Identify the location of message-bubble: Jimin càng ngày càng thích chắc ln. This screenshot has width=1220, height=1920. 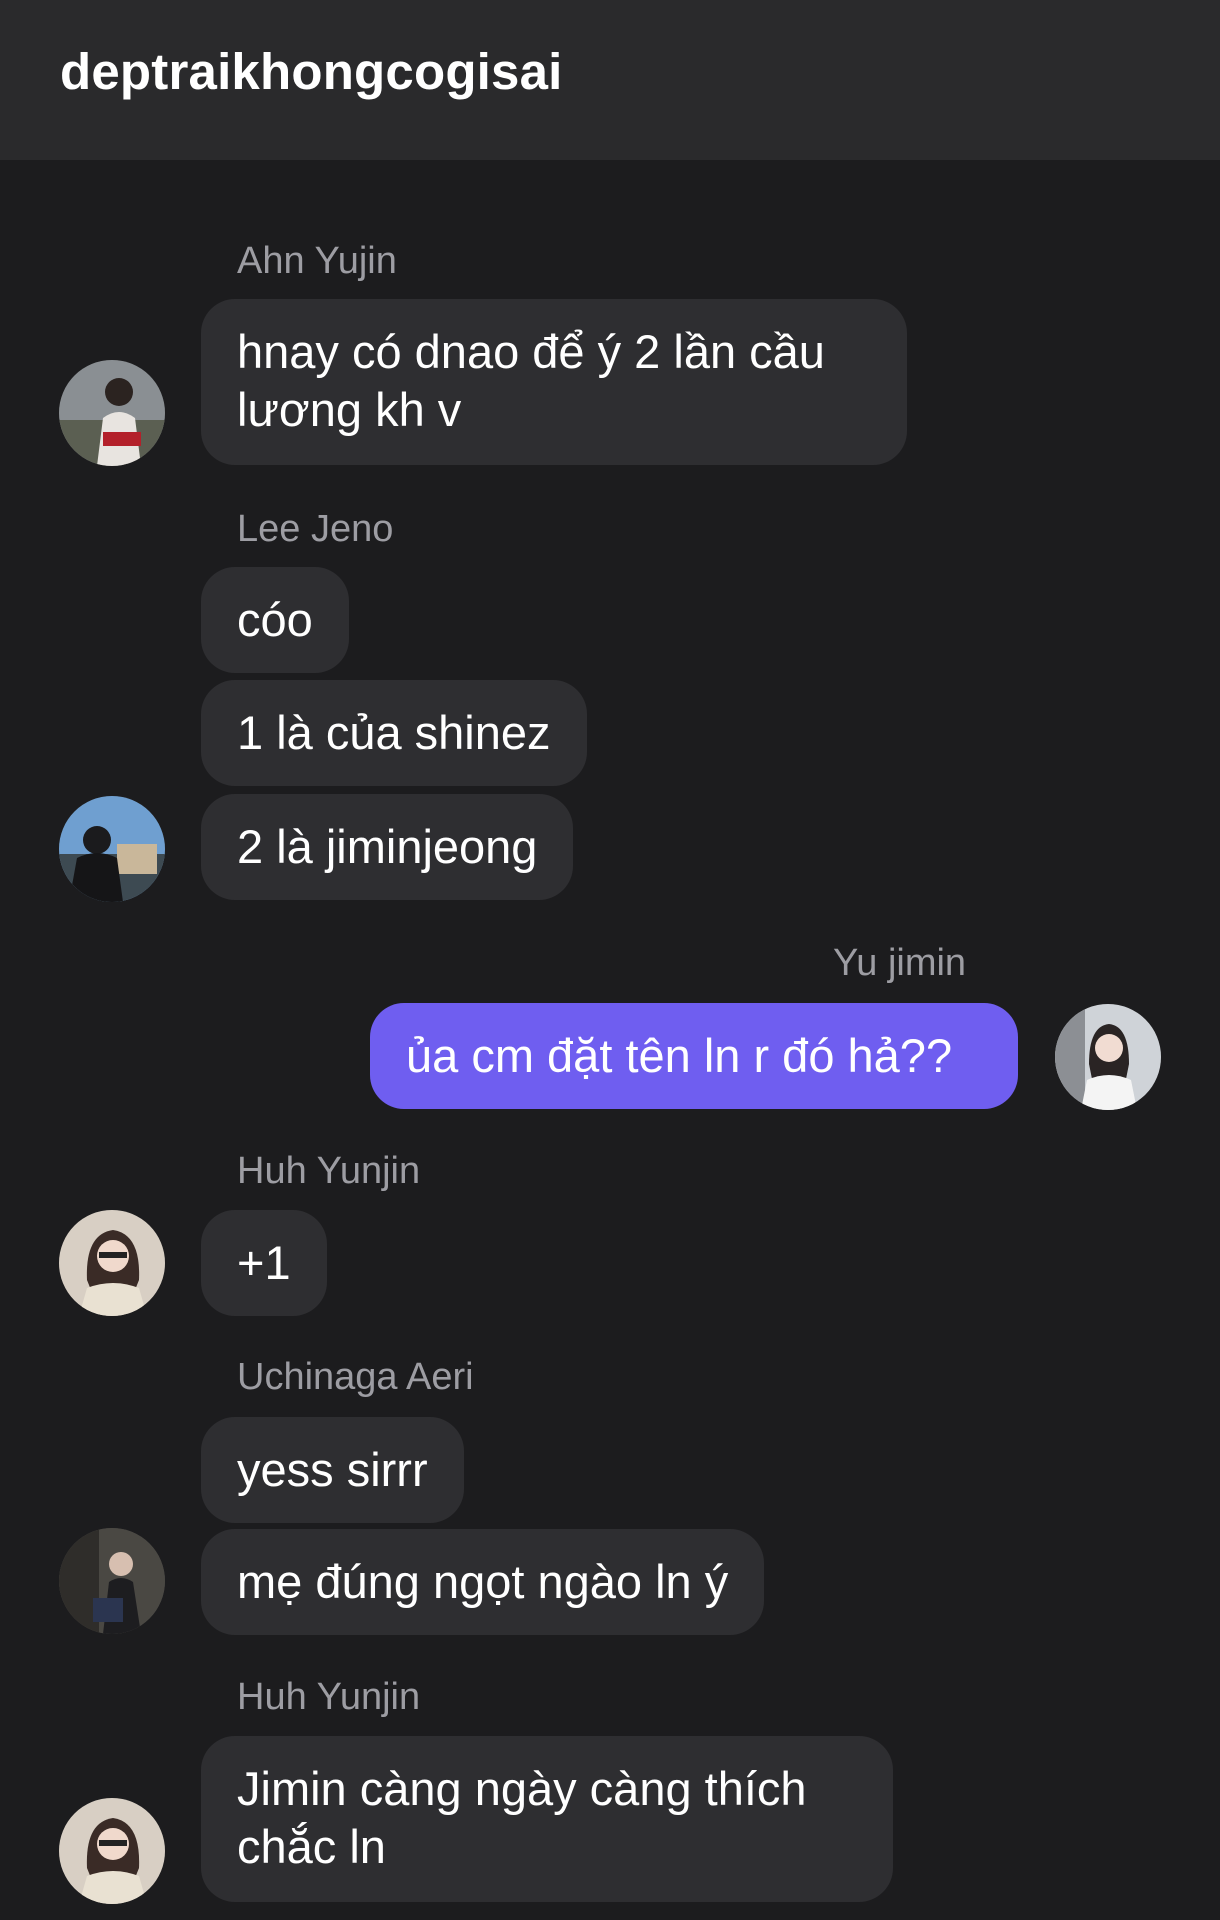
(547, 1819).